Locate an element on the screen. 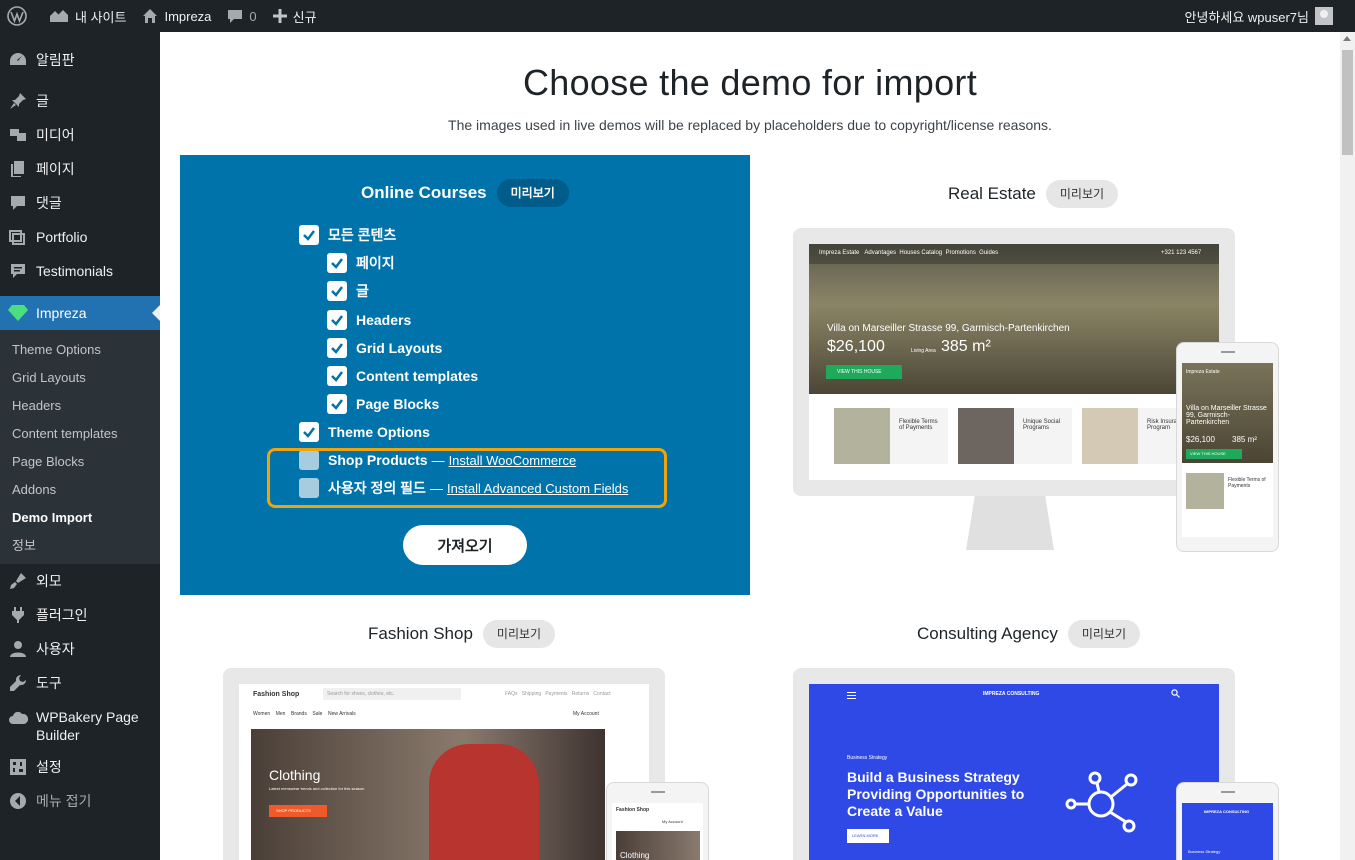 The image size is (1355, 860). mock-phone-brand: Impreza Estate is located at coordinates (1203, 372).